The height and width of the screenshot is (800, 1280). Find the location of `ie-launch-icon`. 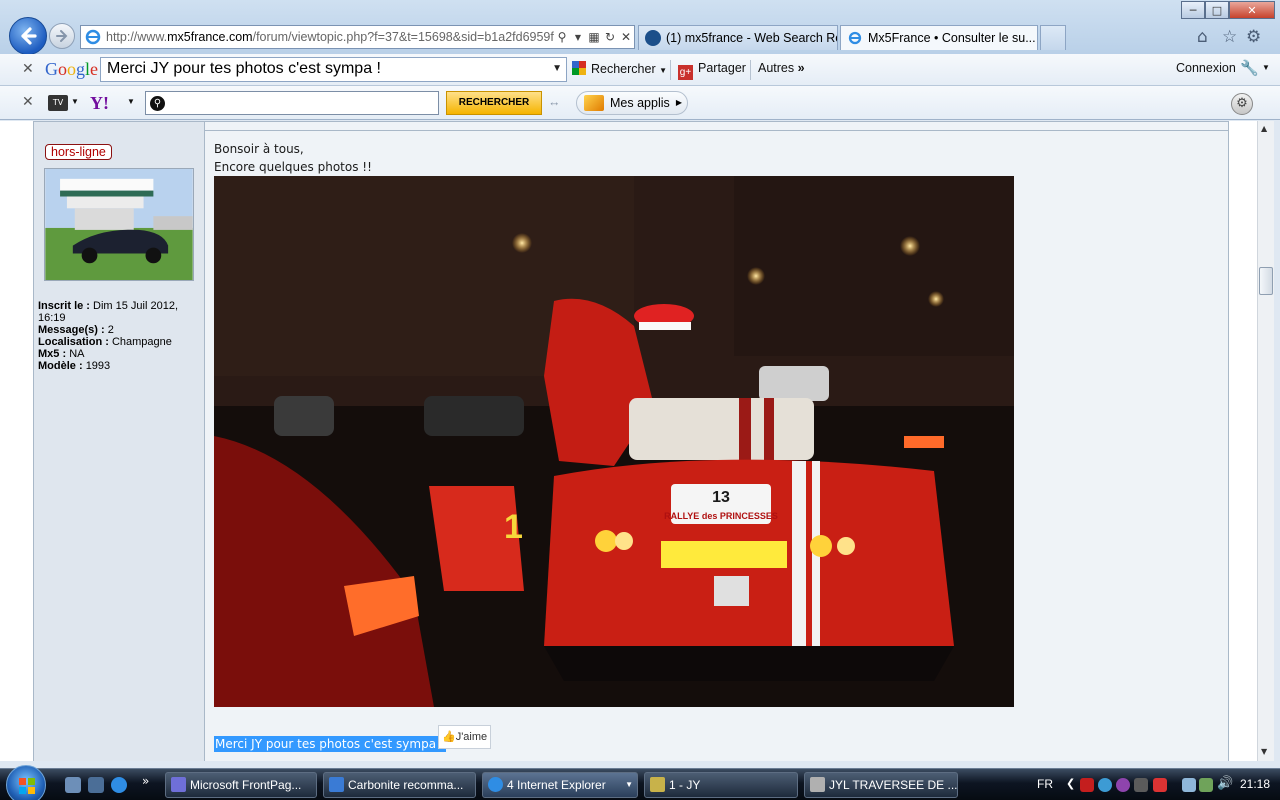

ie-launch-icon is located at coordinates (119, 785).